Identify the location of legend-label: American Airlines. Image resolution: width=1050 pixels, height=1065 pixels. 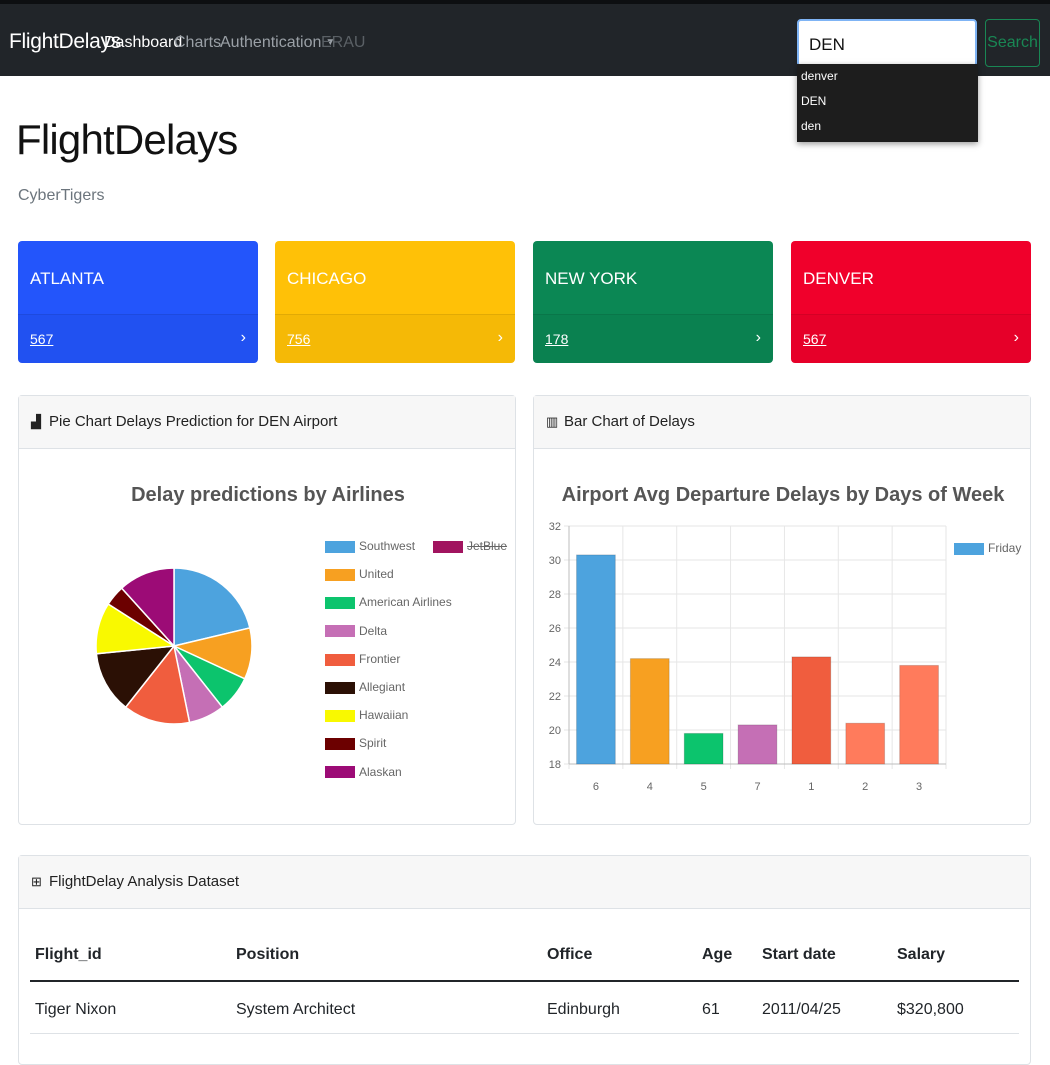
(405, 602).